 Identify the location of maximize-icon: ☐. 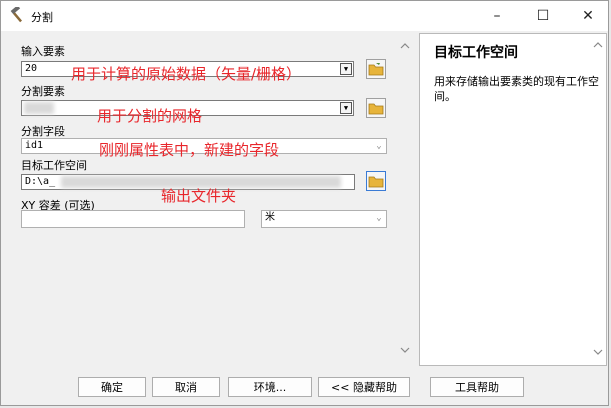
(543, 16).